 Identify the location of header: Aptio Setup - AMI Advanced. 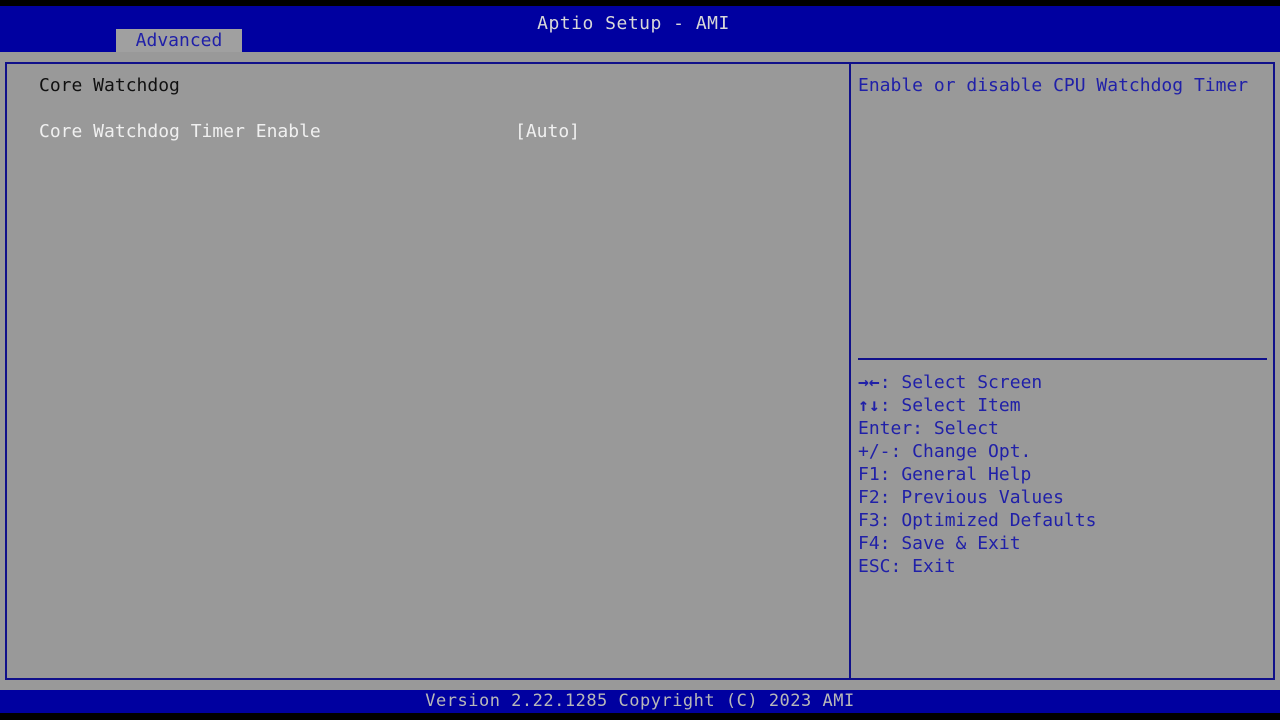
(640, 29).